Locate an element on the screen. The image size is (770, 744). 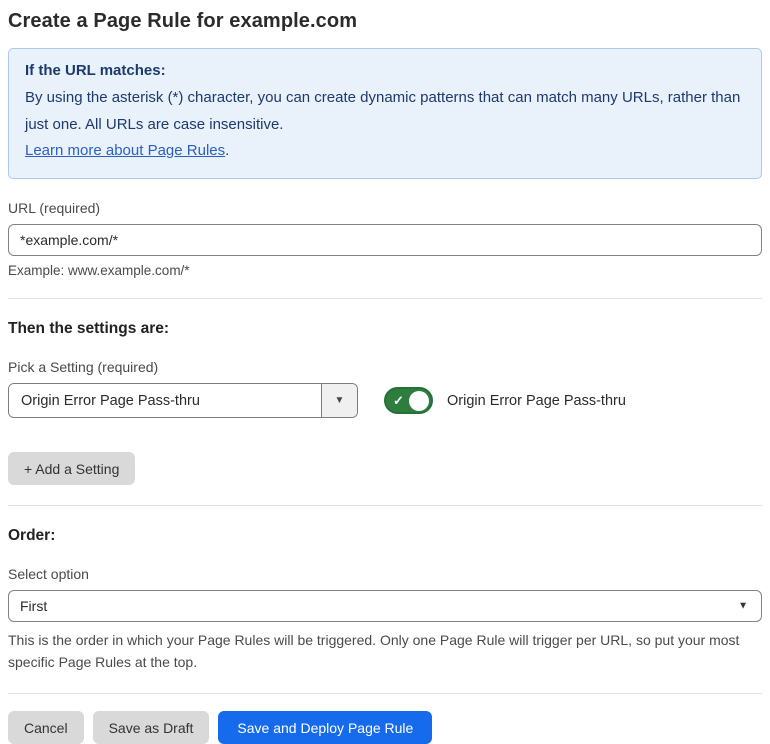
setting-dropdown: Origin Error Page Pass-thru ▼ is located at coordinates (183, 400).